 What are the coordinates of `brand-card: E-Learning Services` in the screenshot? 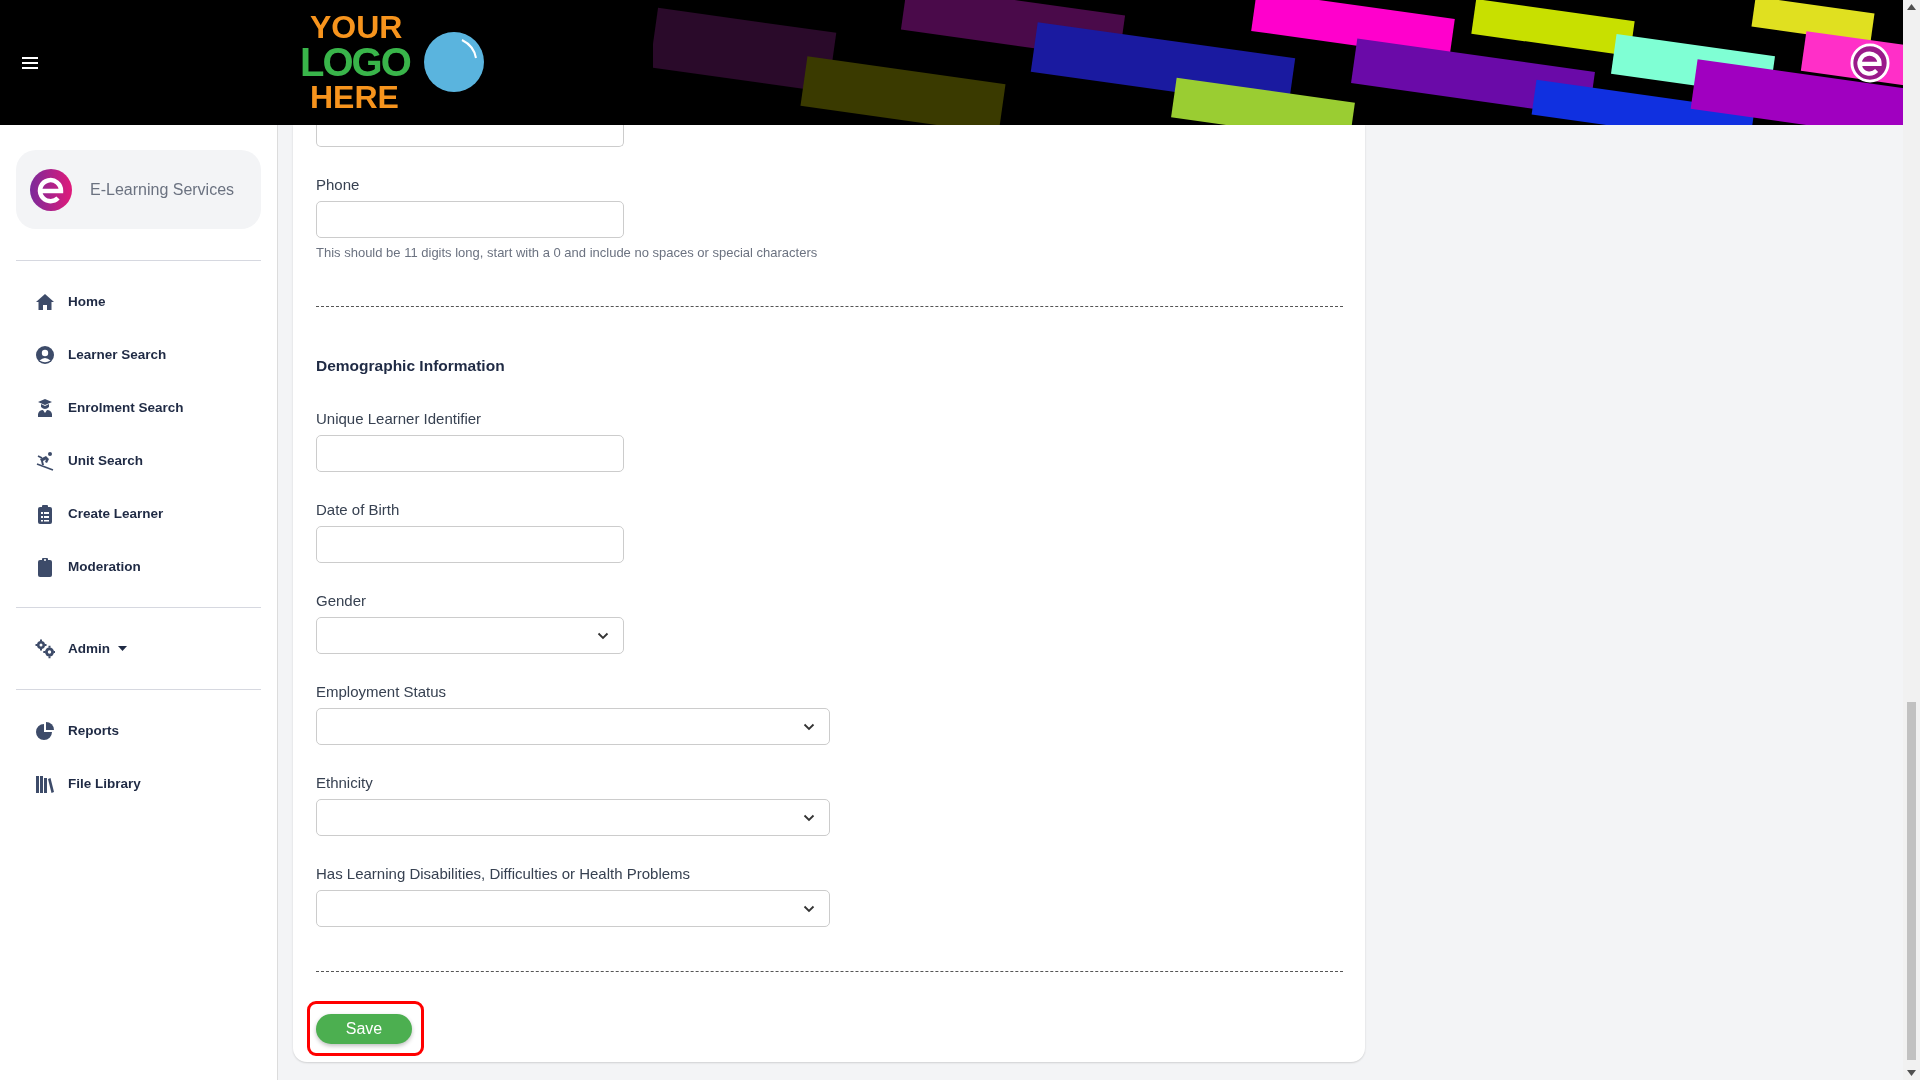 It's located at (138, 189).